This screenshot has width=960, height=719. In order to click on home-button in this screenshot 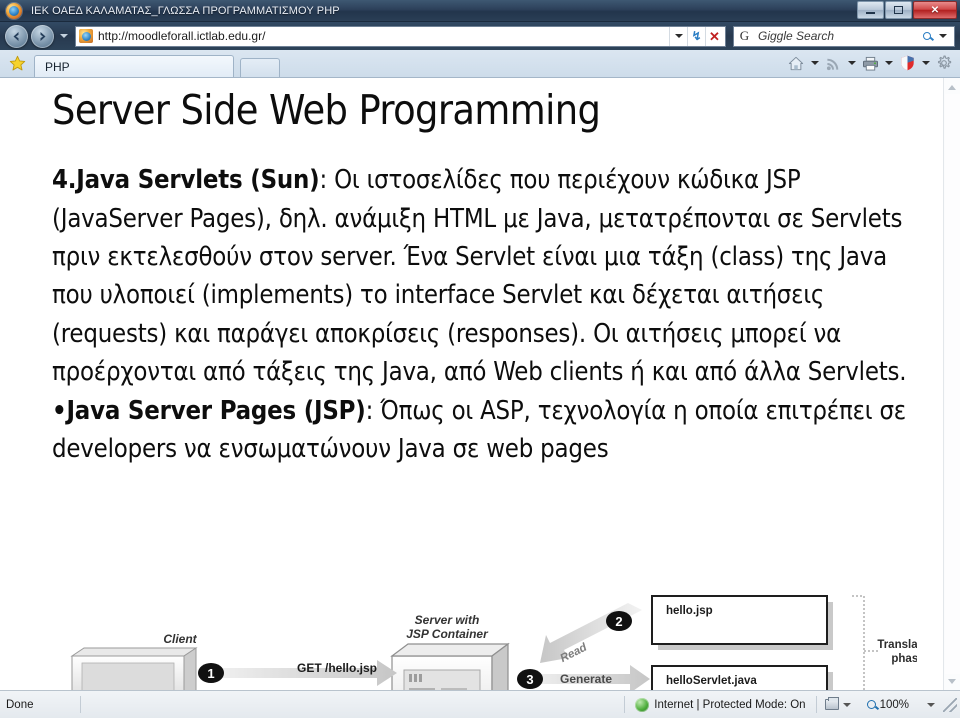, I will do `click(796, 63)`.